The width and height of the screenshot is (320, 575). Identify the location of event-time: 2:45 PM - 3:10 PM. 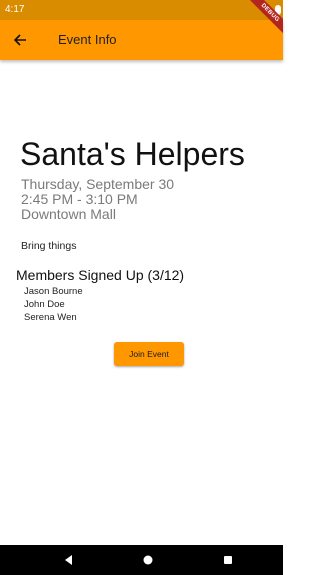
(79, 199).